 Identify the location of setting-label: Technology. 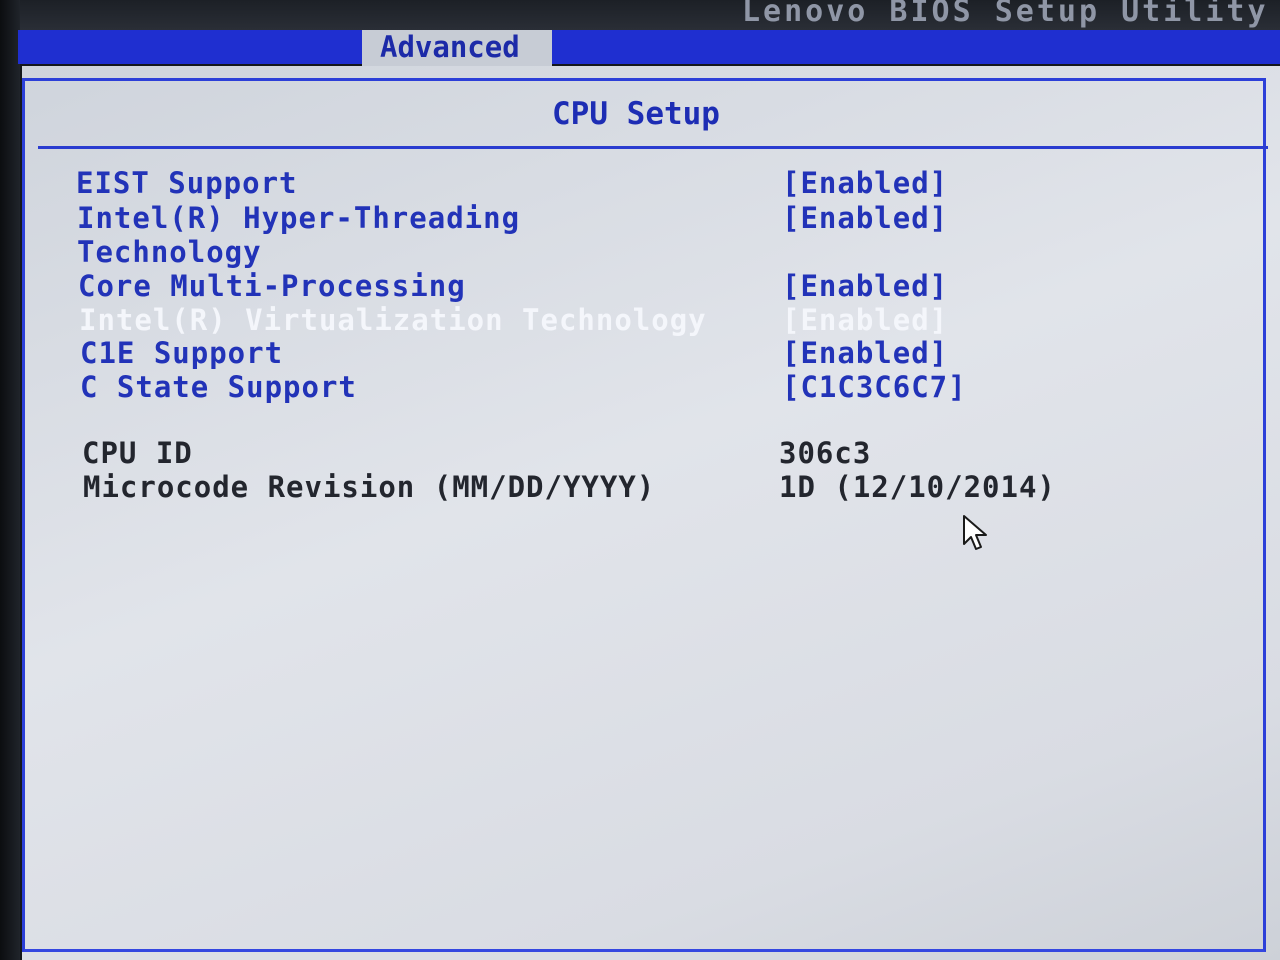
(169, 252).